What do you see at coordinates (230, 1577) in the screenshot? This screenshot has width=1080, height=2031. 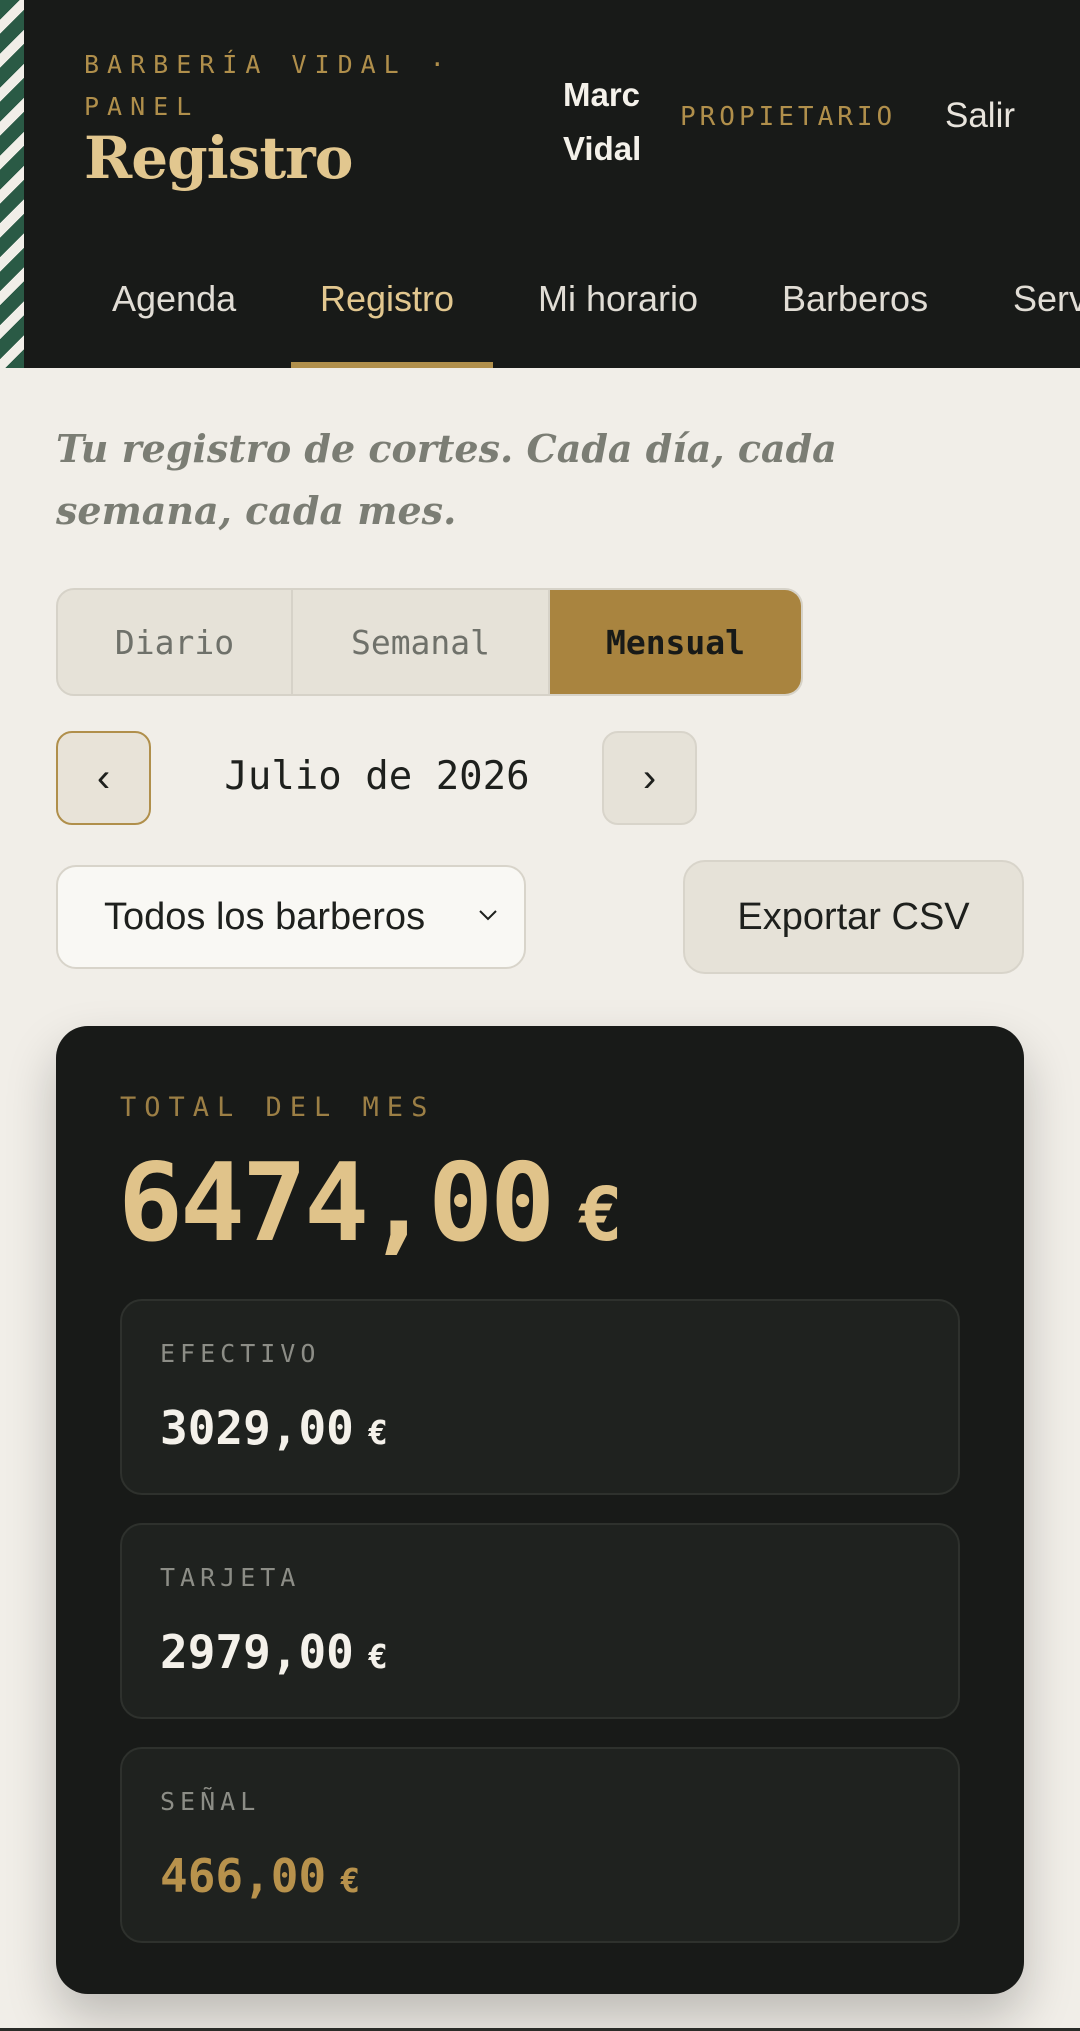 I see `breakdown-label: TARJETA` at bounding box center [230, 1577].